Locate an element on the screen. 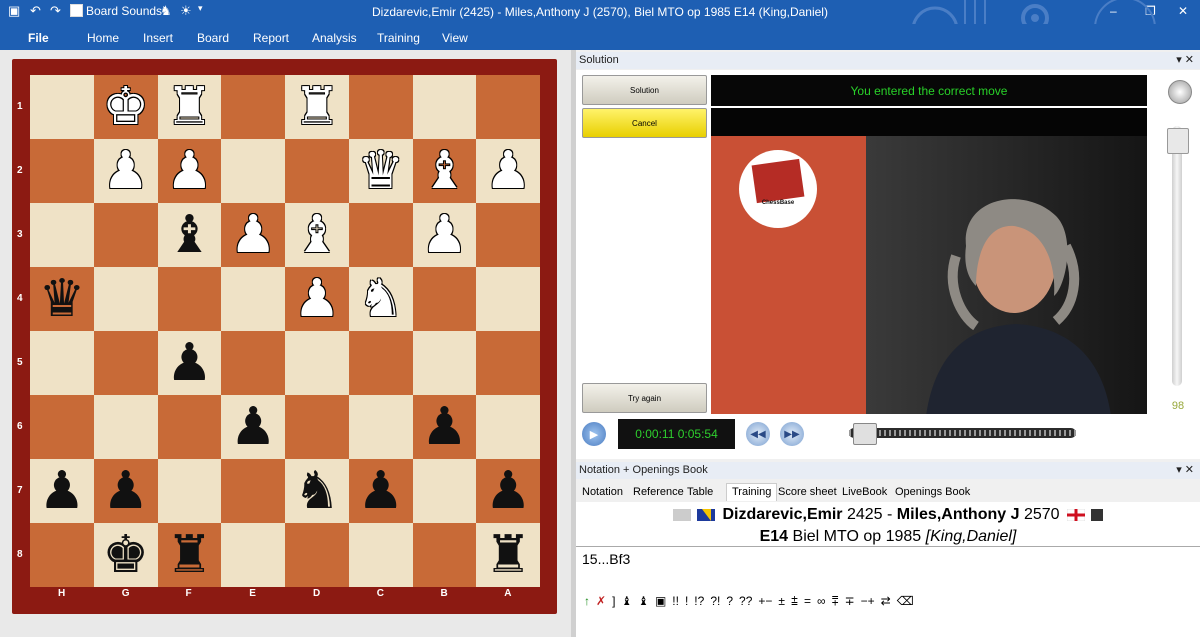 This screenshot has height=637, width=1200. volume-slider-thumb is located at coordinates (1178, 141).